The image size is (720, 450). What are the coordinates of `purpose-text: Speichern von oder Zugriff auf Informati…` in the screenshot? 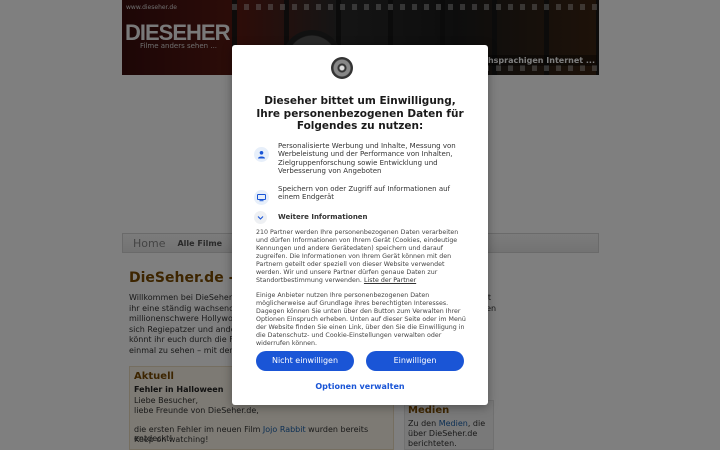 It's located at (364, 193).